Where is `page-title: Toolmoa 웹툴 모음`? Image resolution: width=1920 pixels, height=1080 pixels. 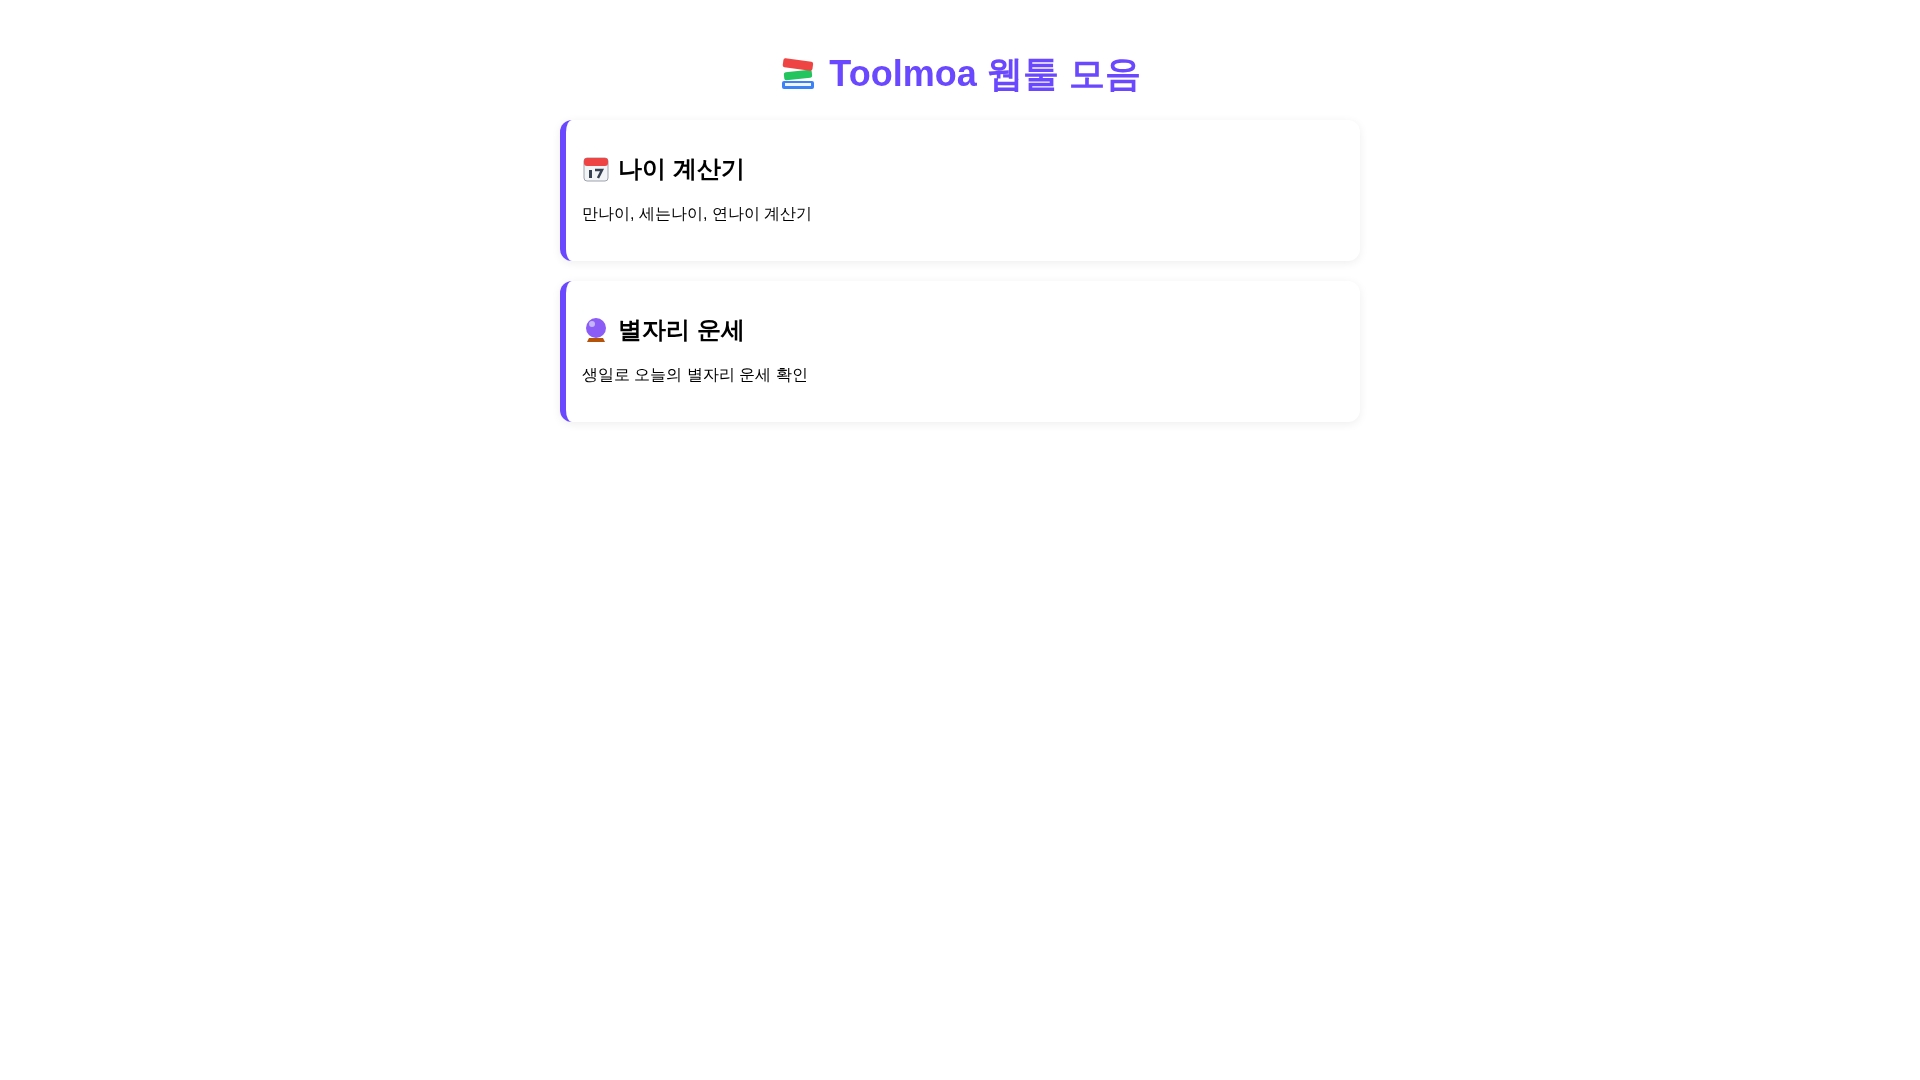
page-title: Toolmoa 웹툴 모음 is located at coordinates (985, 74).